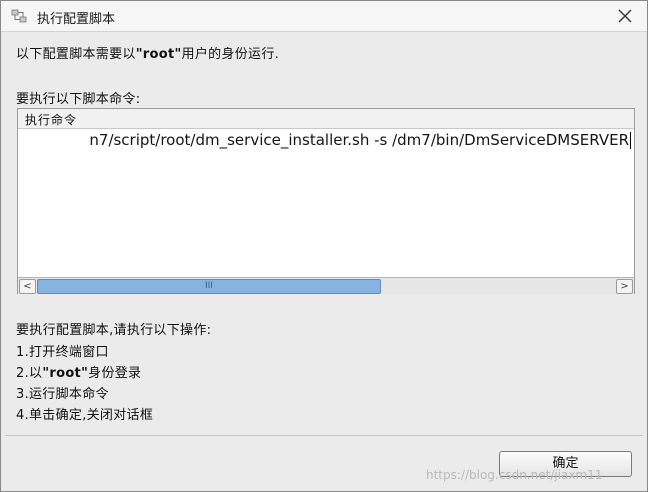  Describe the element at coordinates (19, 16) in the screenshot. I see `script-config-icon` at that location.